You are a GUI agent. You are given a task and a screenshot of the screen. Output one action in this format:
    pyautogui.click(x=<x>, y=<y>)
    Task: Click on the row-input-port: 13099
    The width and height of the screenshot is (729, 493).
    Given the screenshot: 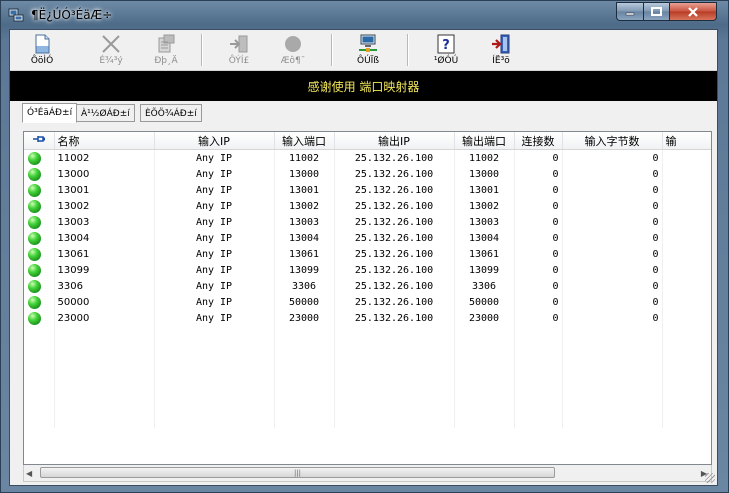 What is the action you would take?
    pyautogui.click(x=304, y=270)
    